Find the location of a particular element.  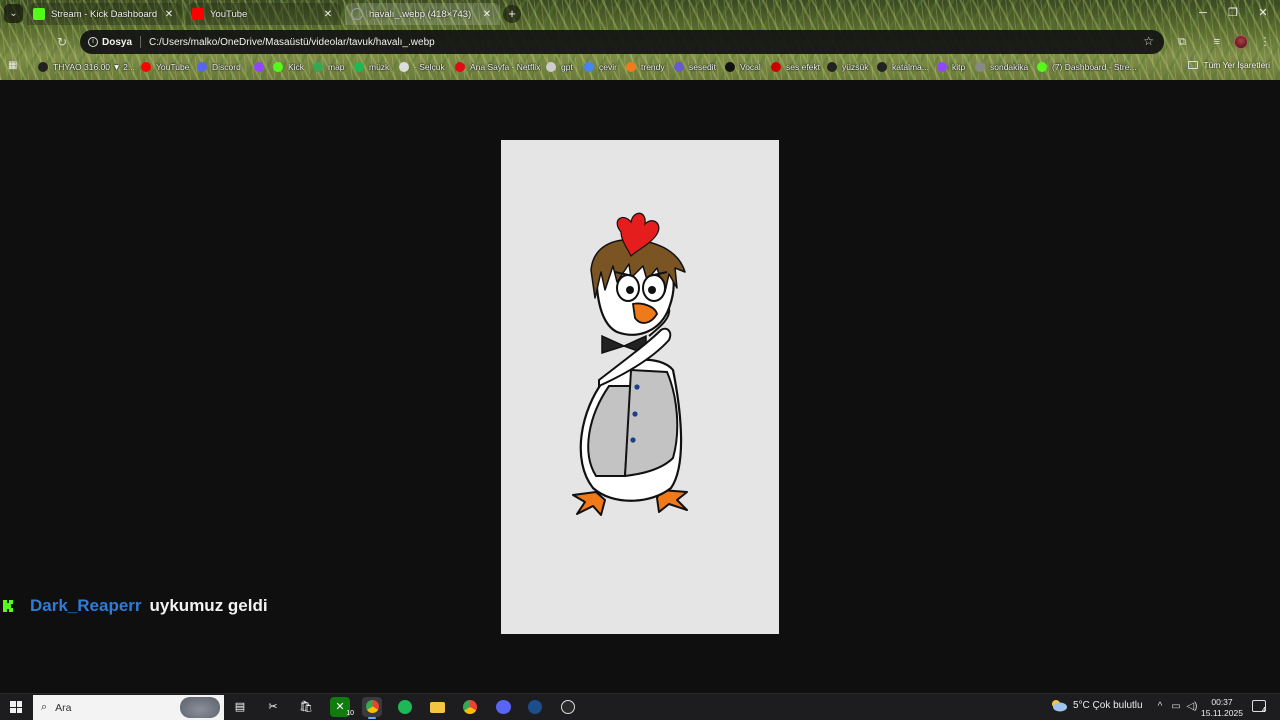

steam-icon is located at coordinates (535, 707).